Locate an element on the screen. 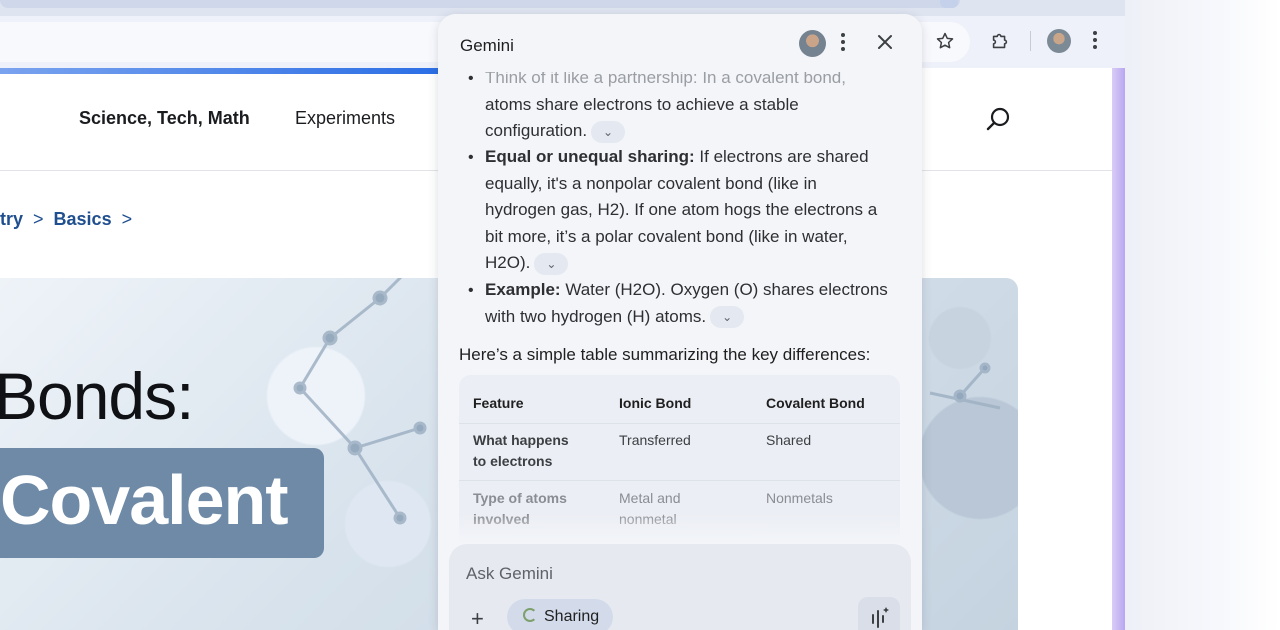 The width and height of the screenshot is (1280, 630). bullet-3-line: Water (H2O). Oxygen (O) shares electrons is located at coordinates (724, 289).